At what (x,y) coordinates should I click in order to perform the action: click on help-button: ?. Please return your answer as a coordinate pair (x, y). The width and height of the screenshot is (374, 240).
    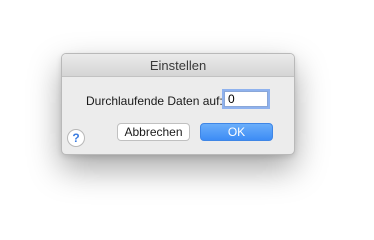
    Looking at the image, I should click on (76, 138).